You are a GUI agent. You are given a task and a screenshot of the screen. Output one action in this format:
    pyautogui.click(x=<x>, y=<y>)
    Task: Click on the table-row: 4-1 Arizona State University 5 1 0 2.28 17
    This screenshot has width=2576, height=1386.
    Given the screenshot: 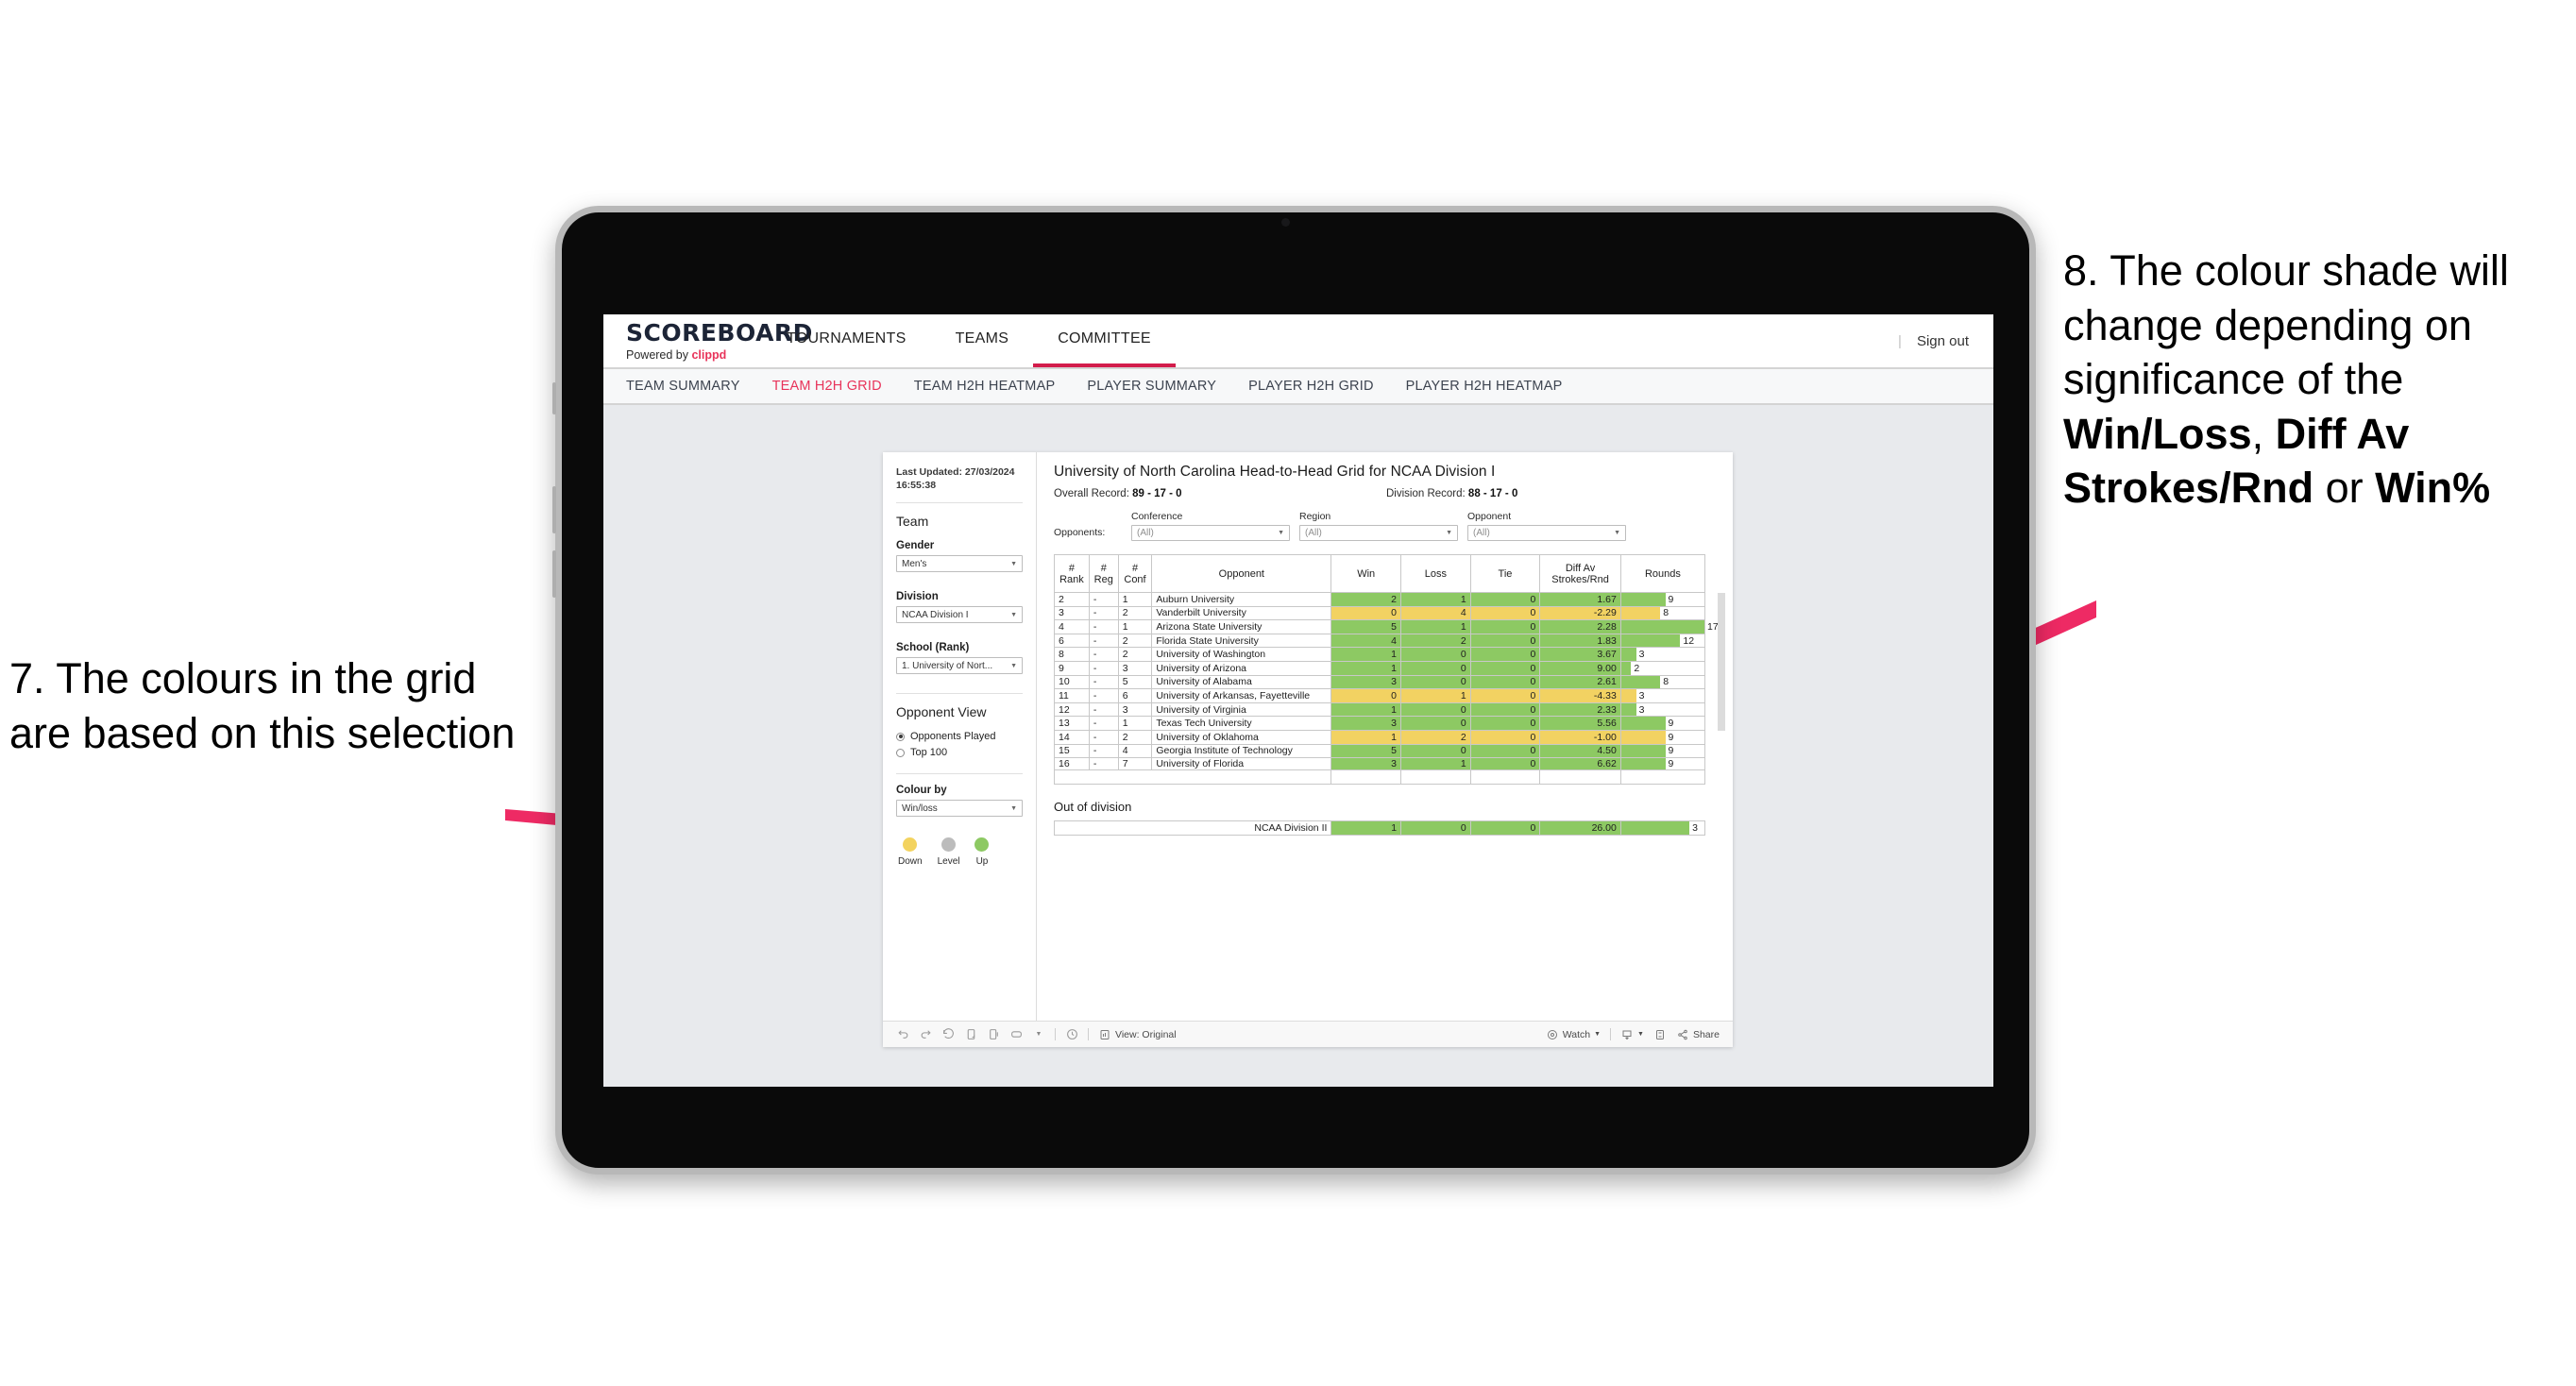 What is the action you would take?
    pyautogui.click(x=1386, y=626)
    